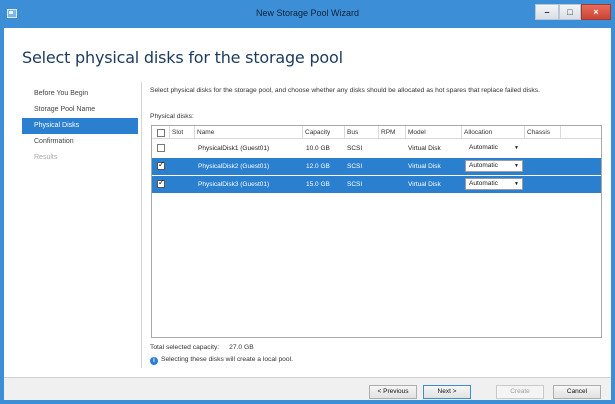 This screenshot has width=615, height=404. What do you see at coordinates (249, 132) in the screenshot?
I see `column-header-name: Name` at bounding box center [249, 132].